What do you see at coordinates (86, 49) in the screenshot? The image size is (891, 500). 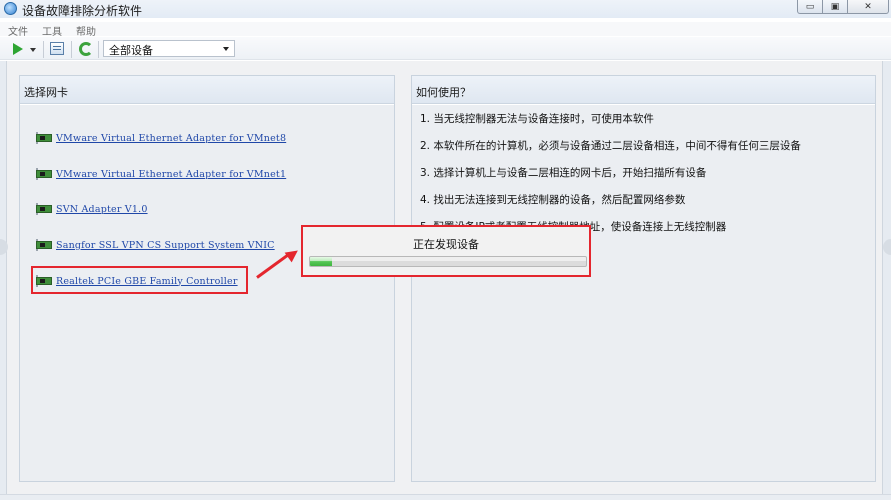 I see `refresh-icon` at bounding box center [86, 49].